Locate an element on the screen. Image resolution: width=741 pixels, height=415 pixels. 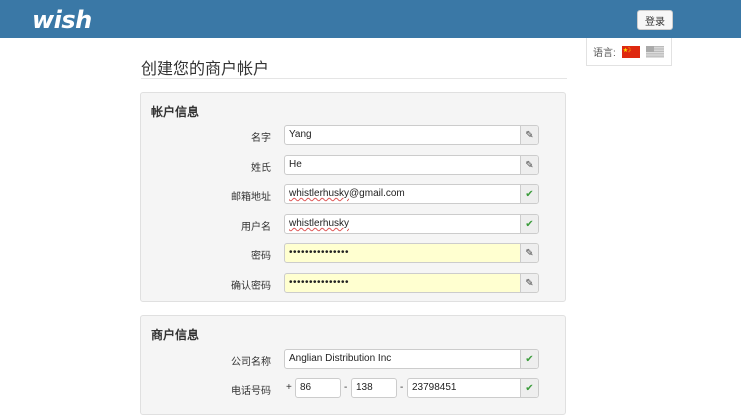
phone-area-code-input: 138 is located at coordinates (374, 388).